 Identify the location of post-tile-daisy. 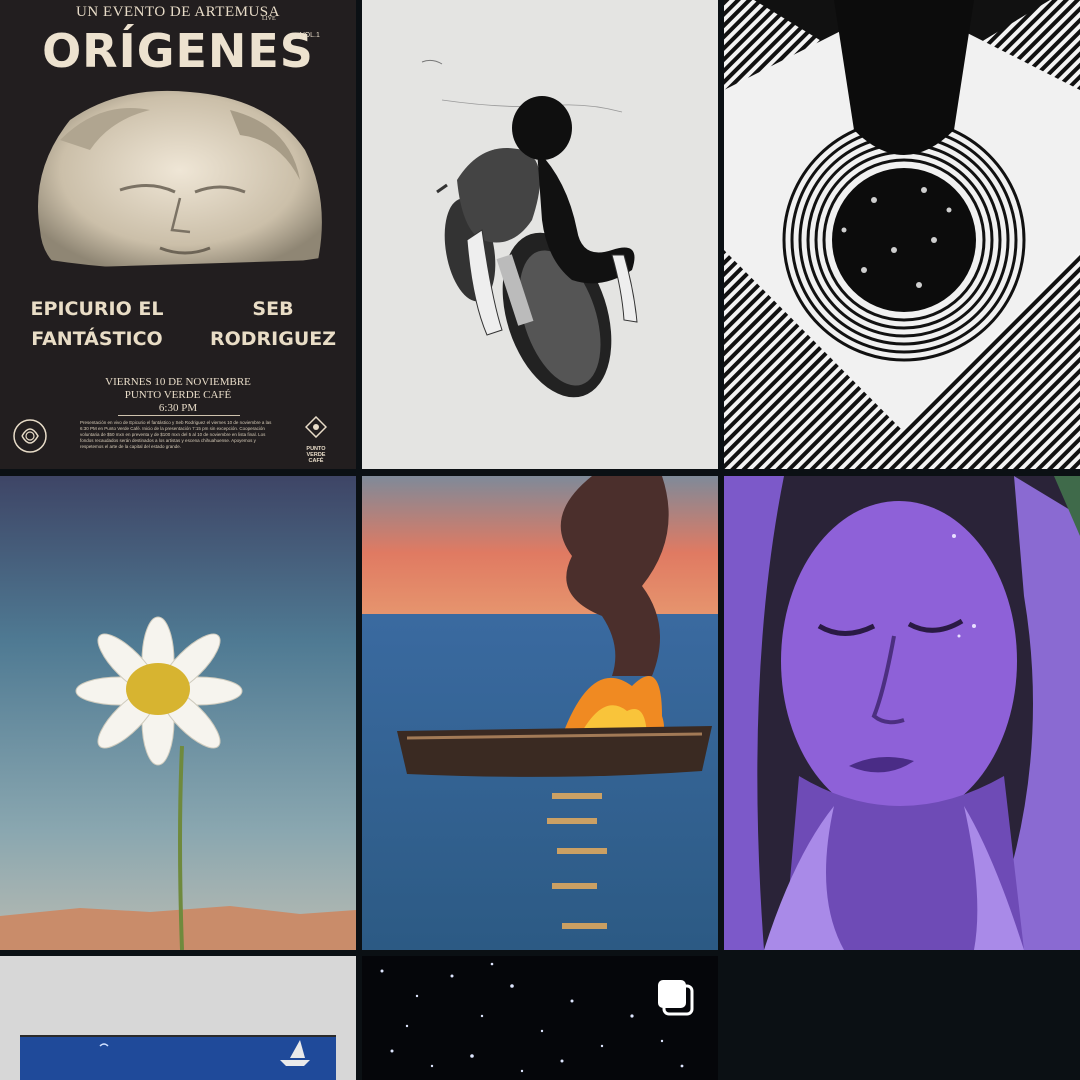
(178, 713).